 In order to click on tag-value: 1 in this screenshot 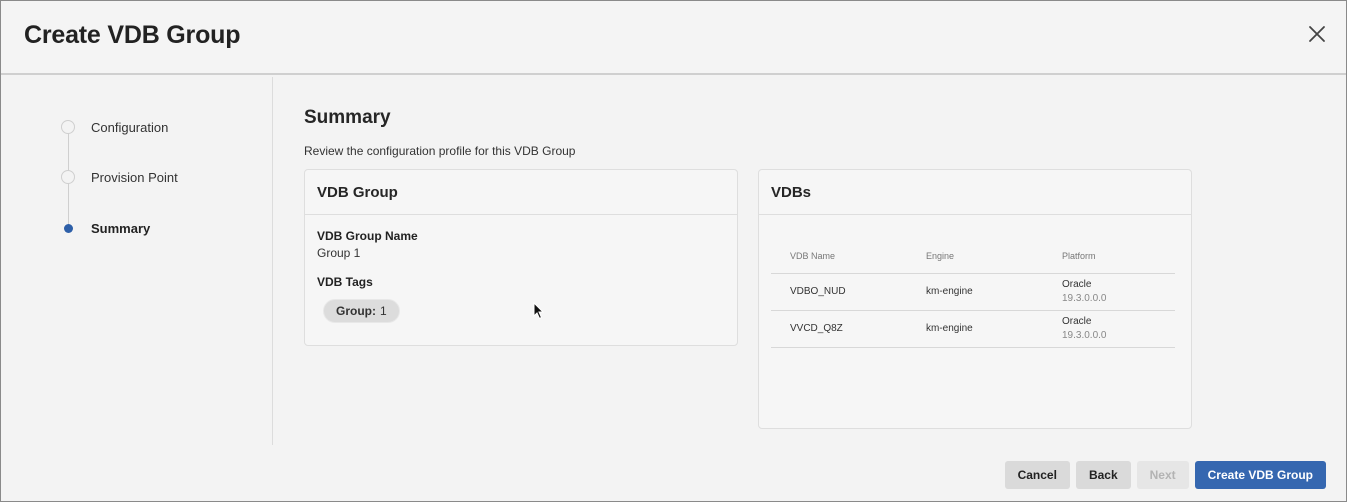, I will do `click(383, 311)`.